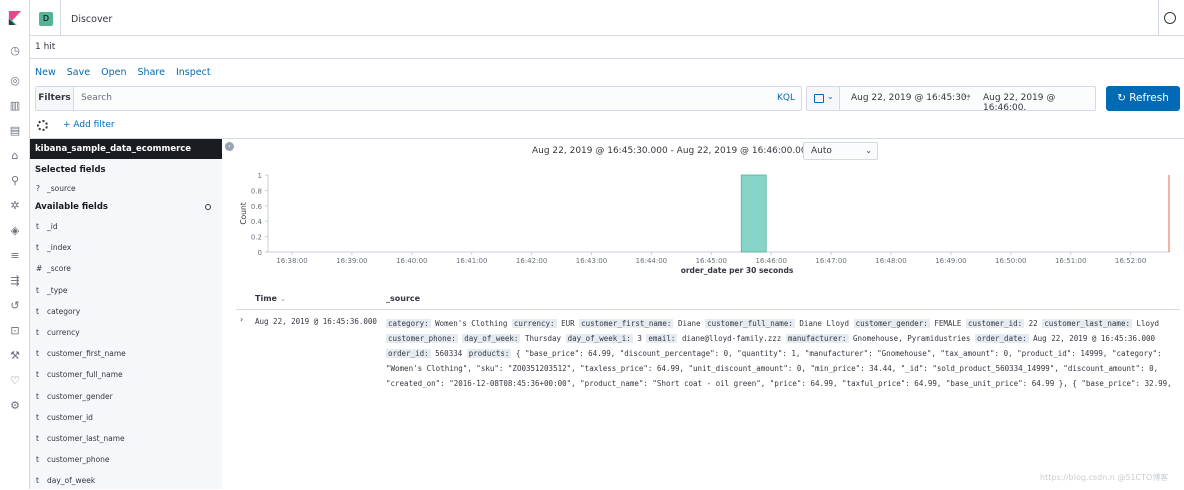 The width and height of the screenshot is (1184, 490). What do you see at coordinates (126, 314) in the screenshot?
I see `field-item: t category` at bounding box center [126, 314].